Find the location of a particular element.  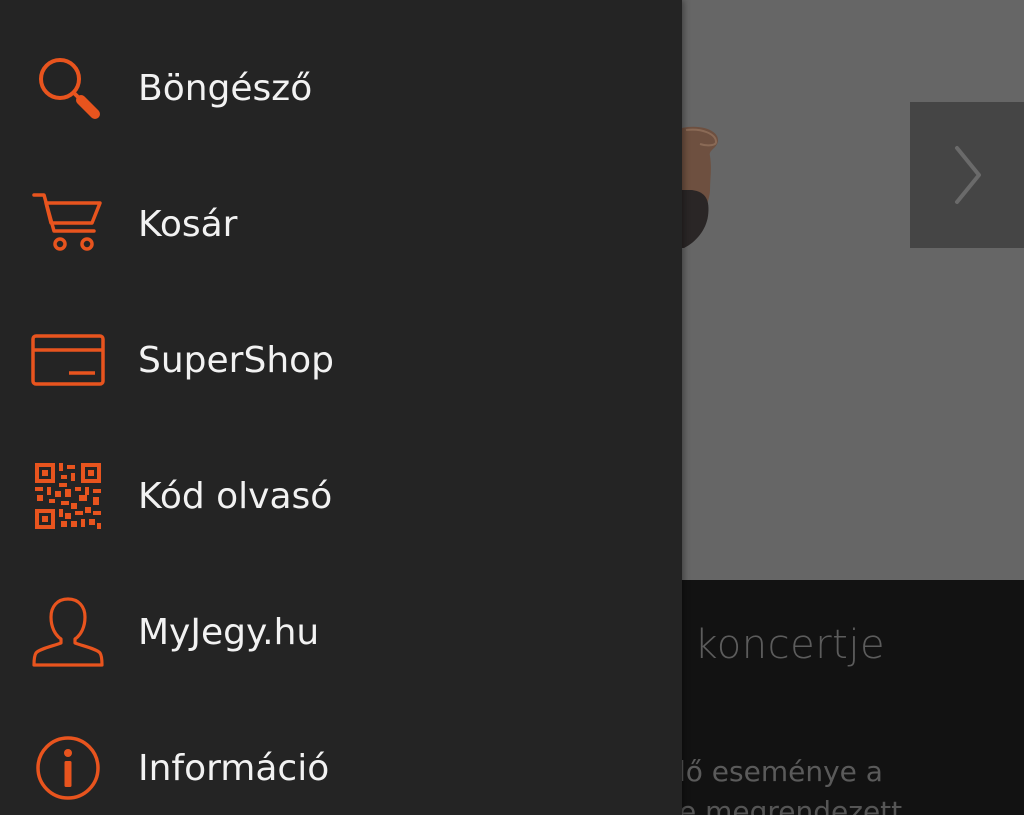

info-icon is located at coordinates (68, 768).